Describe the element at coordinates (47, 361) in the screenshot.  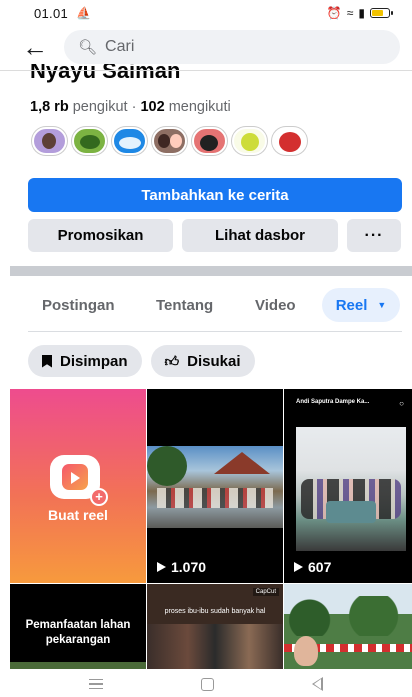
I see `bookmark-icon` at that location.